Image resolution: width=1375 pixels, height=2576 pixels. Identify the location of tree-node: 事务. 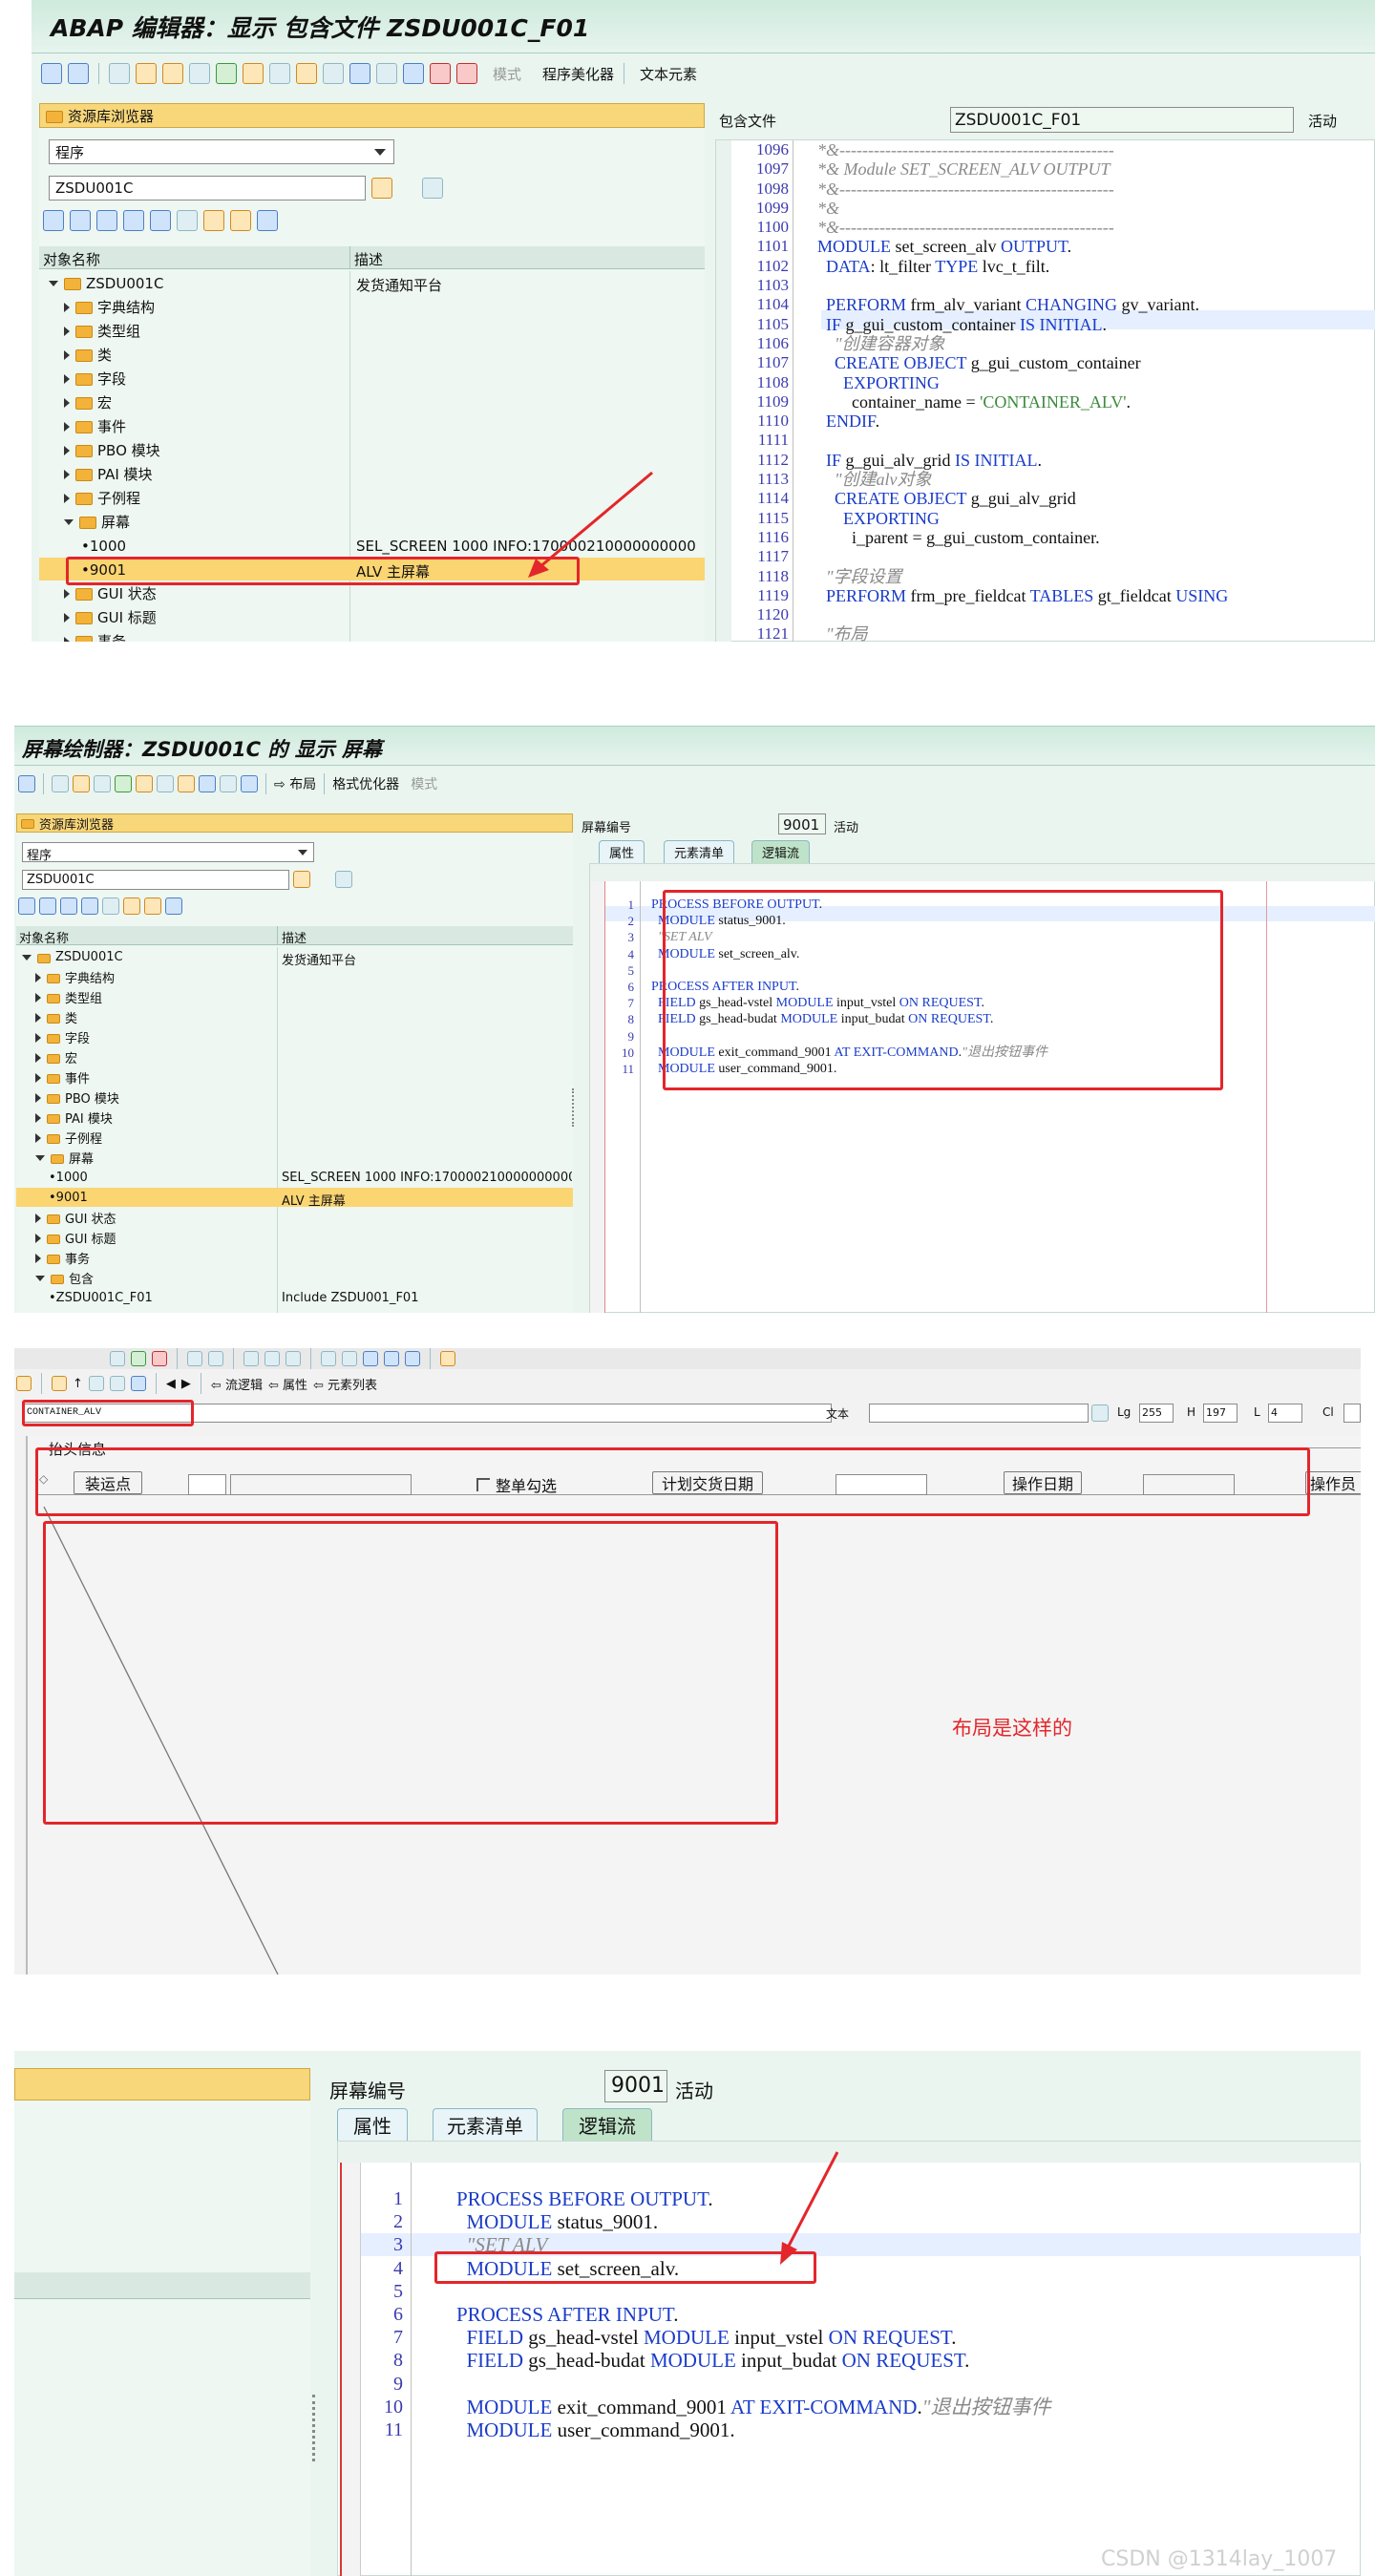
(62, 1258).